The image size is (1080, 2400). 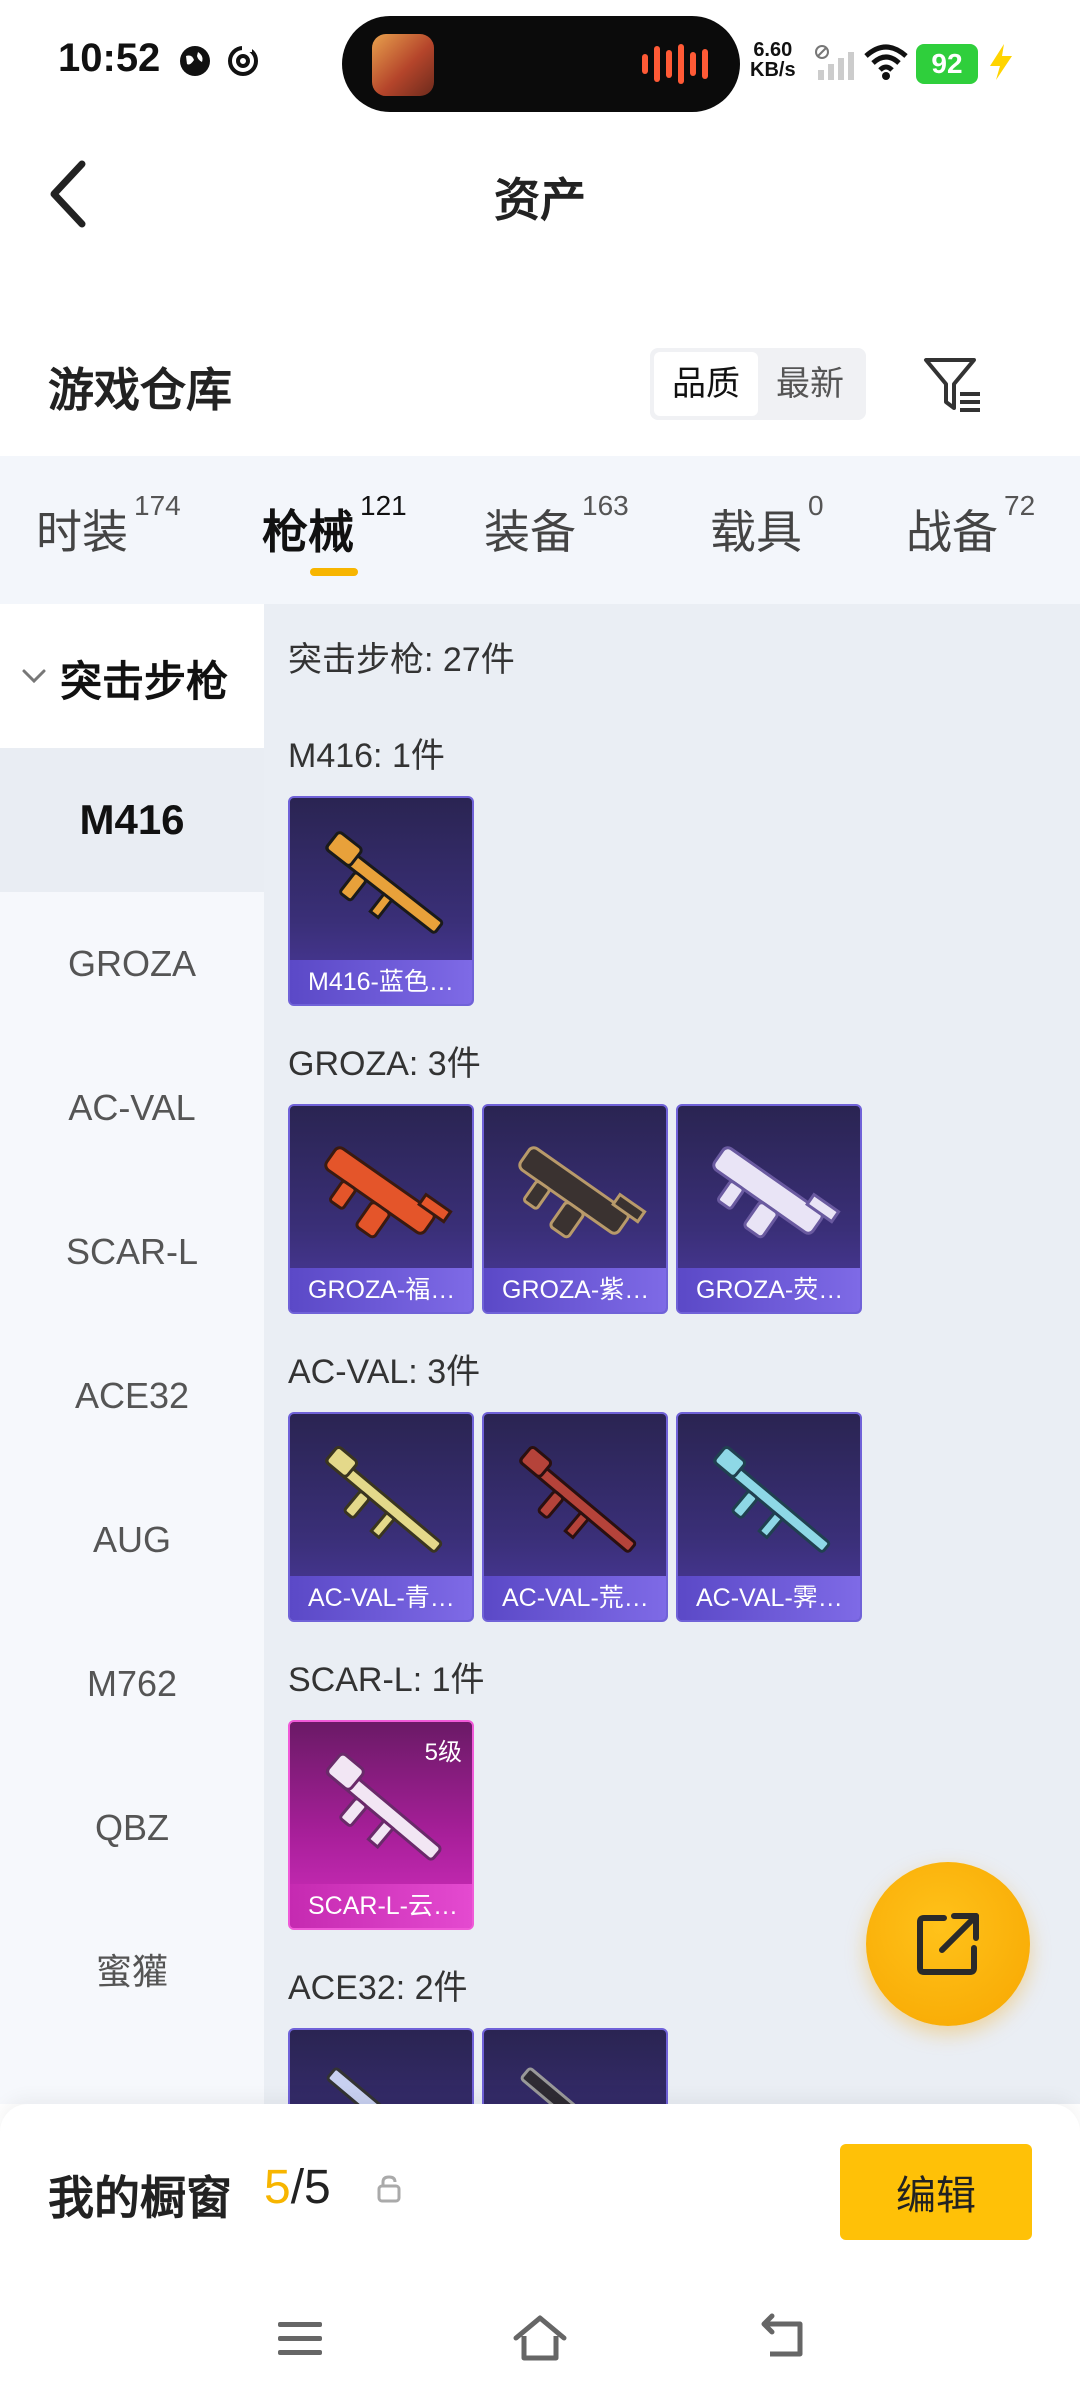 I want to click on group-title: GROZA: 3件, so click(x=384, y=1064).